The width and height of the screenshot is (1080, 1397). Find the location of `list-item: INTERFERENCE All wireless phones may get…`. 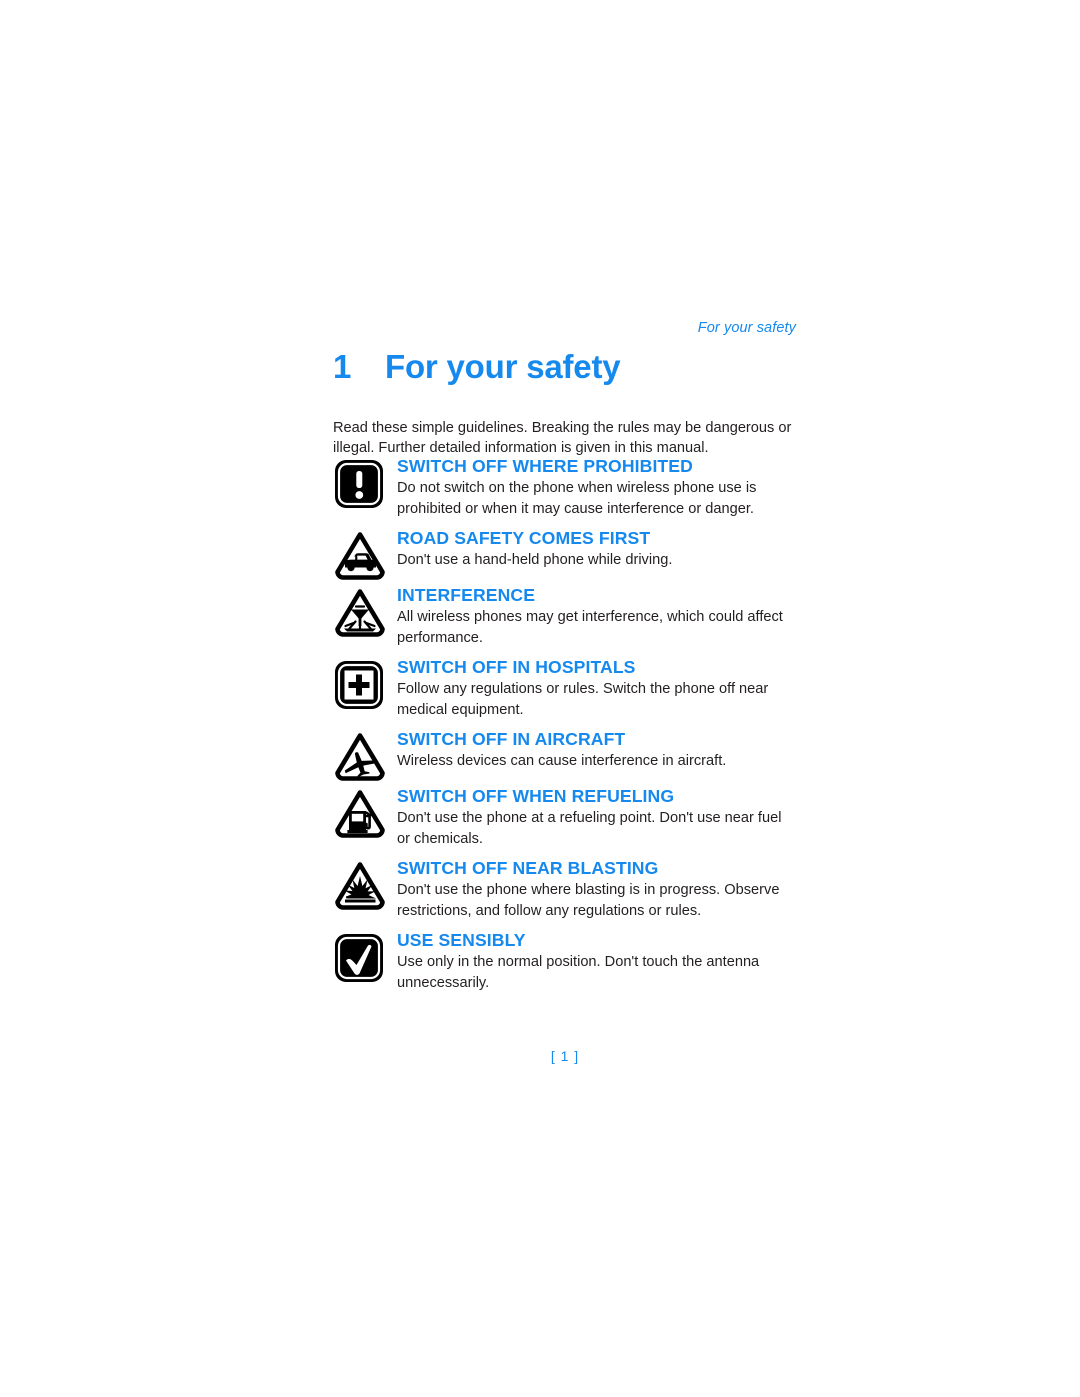

list-item: INTERFERENCE All wireless phones may get… is located at coordinates (565, 616).